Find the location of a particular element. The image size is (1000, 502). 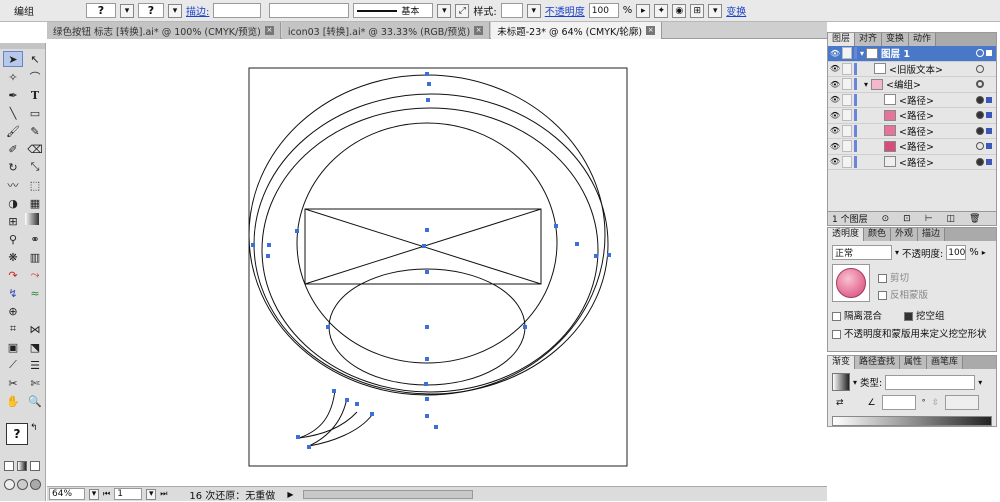

gradient-type-chevron-icon: ▾ is located at coordinates (980, 382).